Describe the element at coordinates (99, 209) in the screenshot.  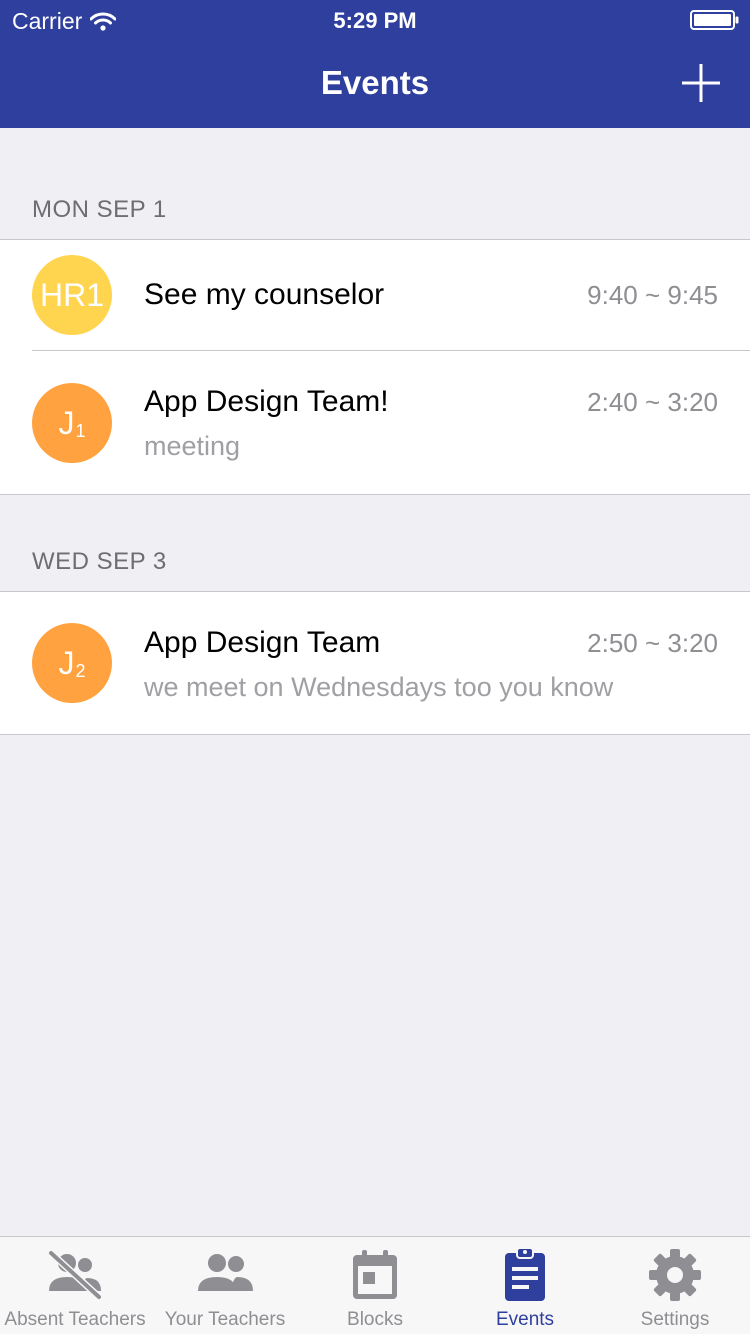
I see `section-header: MON SEP 1` at that location.